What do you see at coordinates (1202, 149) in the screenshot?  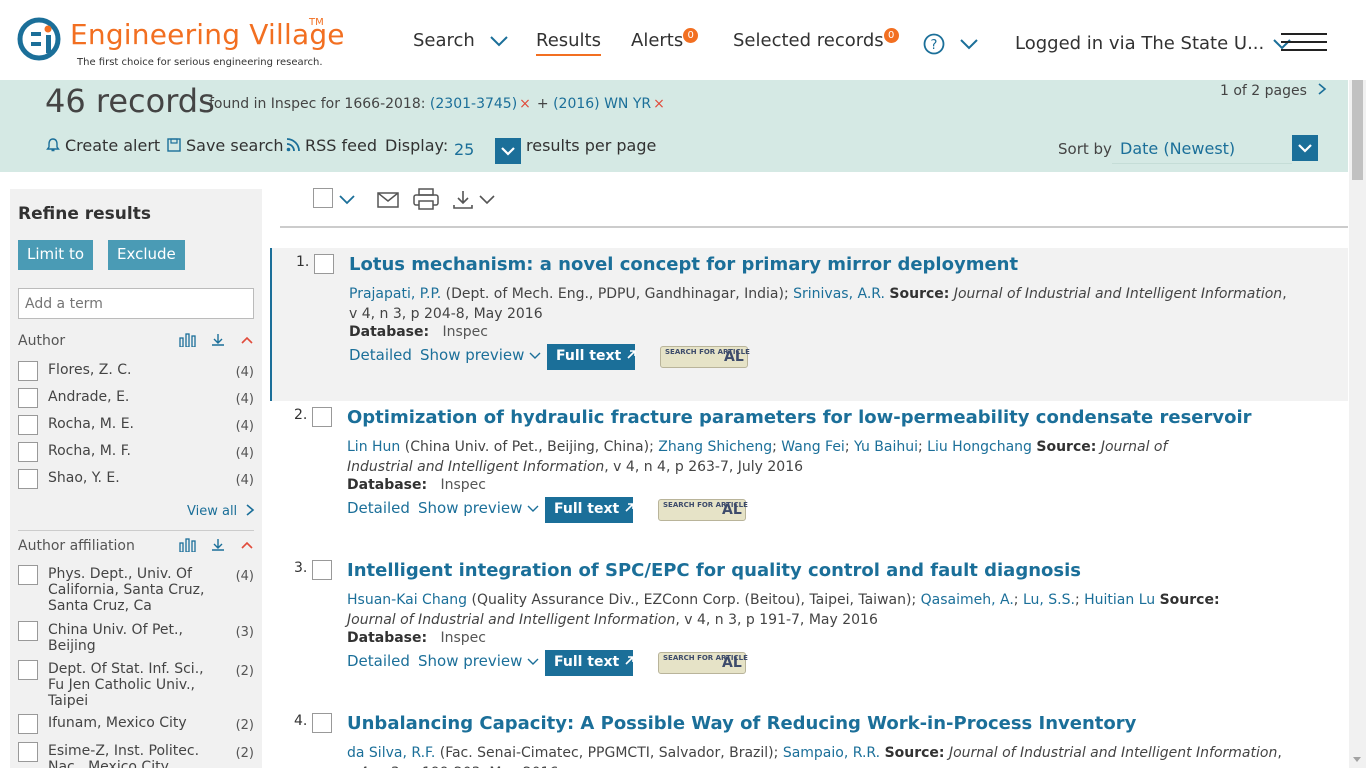 I see `sort-select: Date (Newest)` at bounding box center [1202, 149].